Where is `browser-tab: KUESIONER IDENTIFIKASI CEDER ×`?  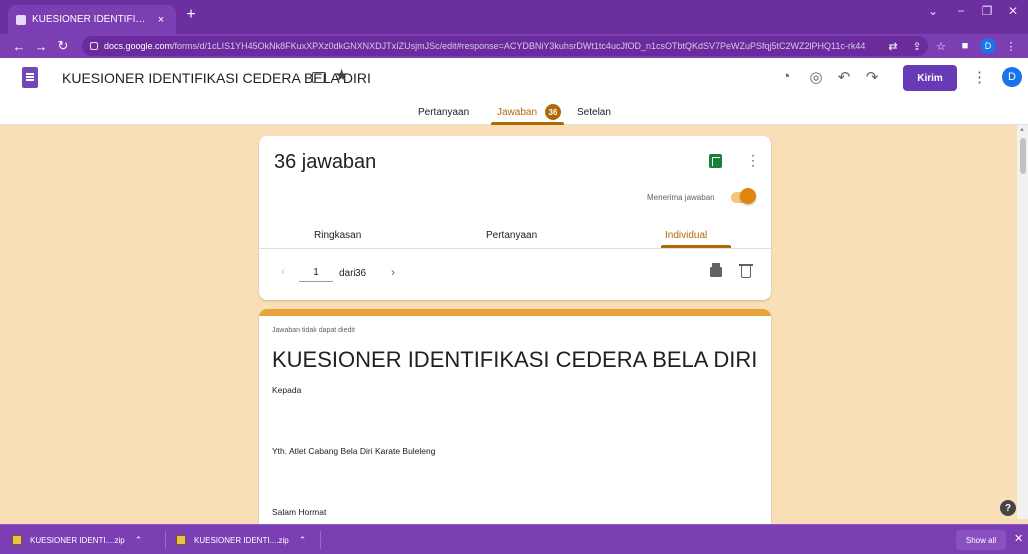
browser-tab: KUESIONER IDENTIFIKASI CEDER × is located at coordinates (92, 19).